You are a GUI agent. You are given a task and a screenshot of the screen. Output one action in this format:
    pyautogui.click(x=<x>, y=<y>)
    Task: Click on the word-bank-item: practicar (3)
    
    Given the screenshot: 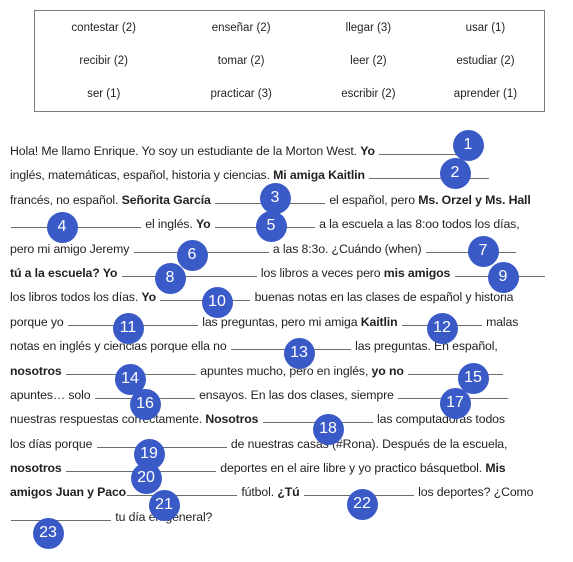 What is the action you would take?
    pyautogui.click(x=241, y=94)
    